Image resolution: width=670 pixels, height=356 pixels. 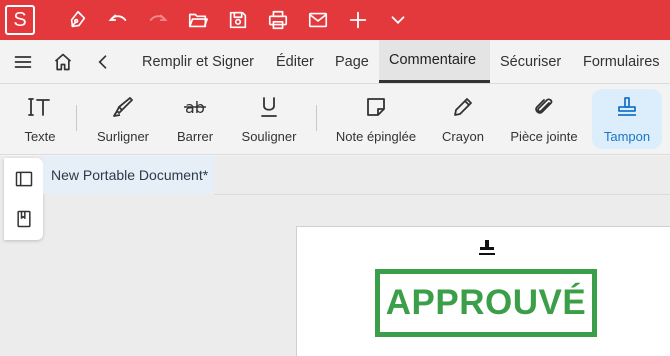 What do you see at coordinates (103, 62) in the screenshot?
I see `back-chevron-icon` at bounding box center [103, 62].